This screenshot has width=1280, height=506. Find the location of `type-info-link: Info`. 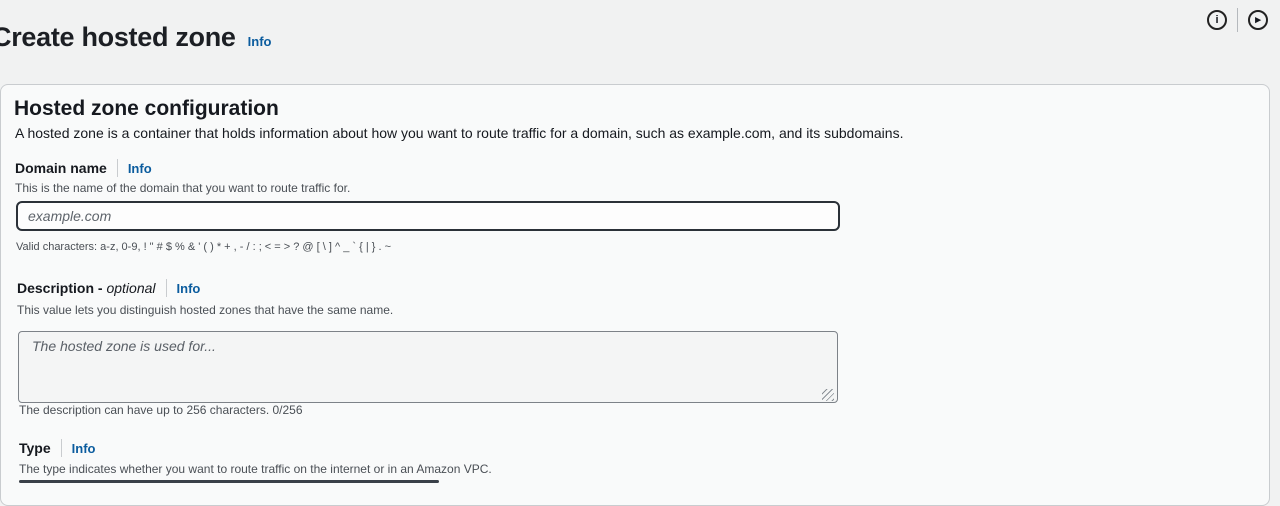

type-info-link: Info is located at coordinates (84, 448).